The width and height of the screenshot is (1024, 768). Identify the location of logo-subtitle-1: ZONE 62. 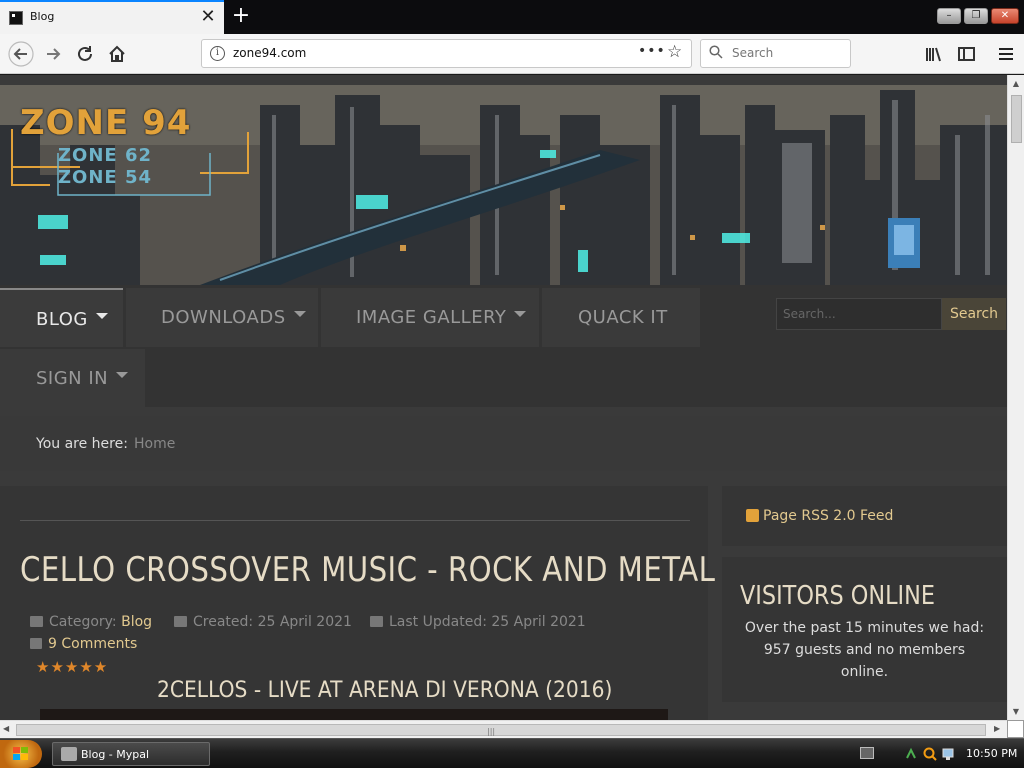
(105, 155).